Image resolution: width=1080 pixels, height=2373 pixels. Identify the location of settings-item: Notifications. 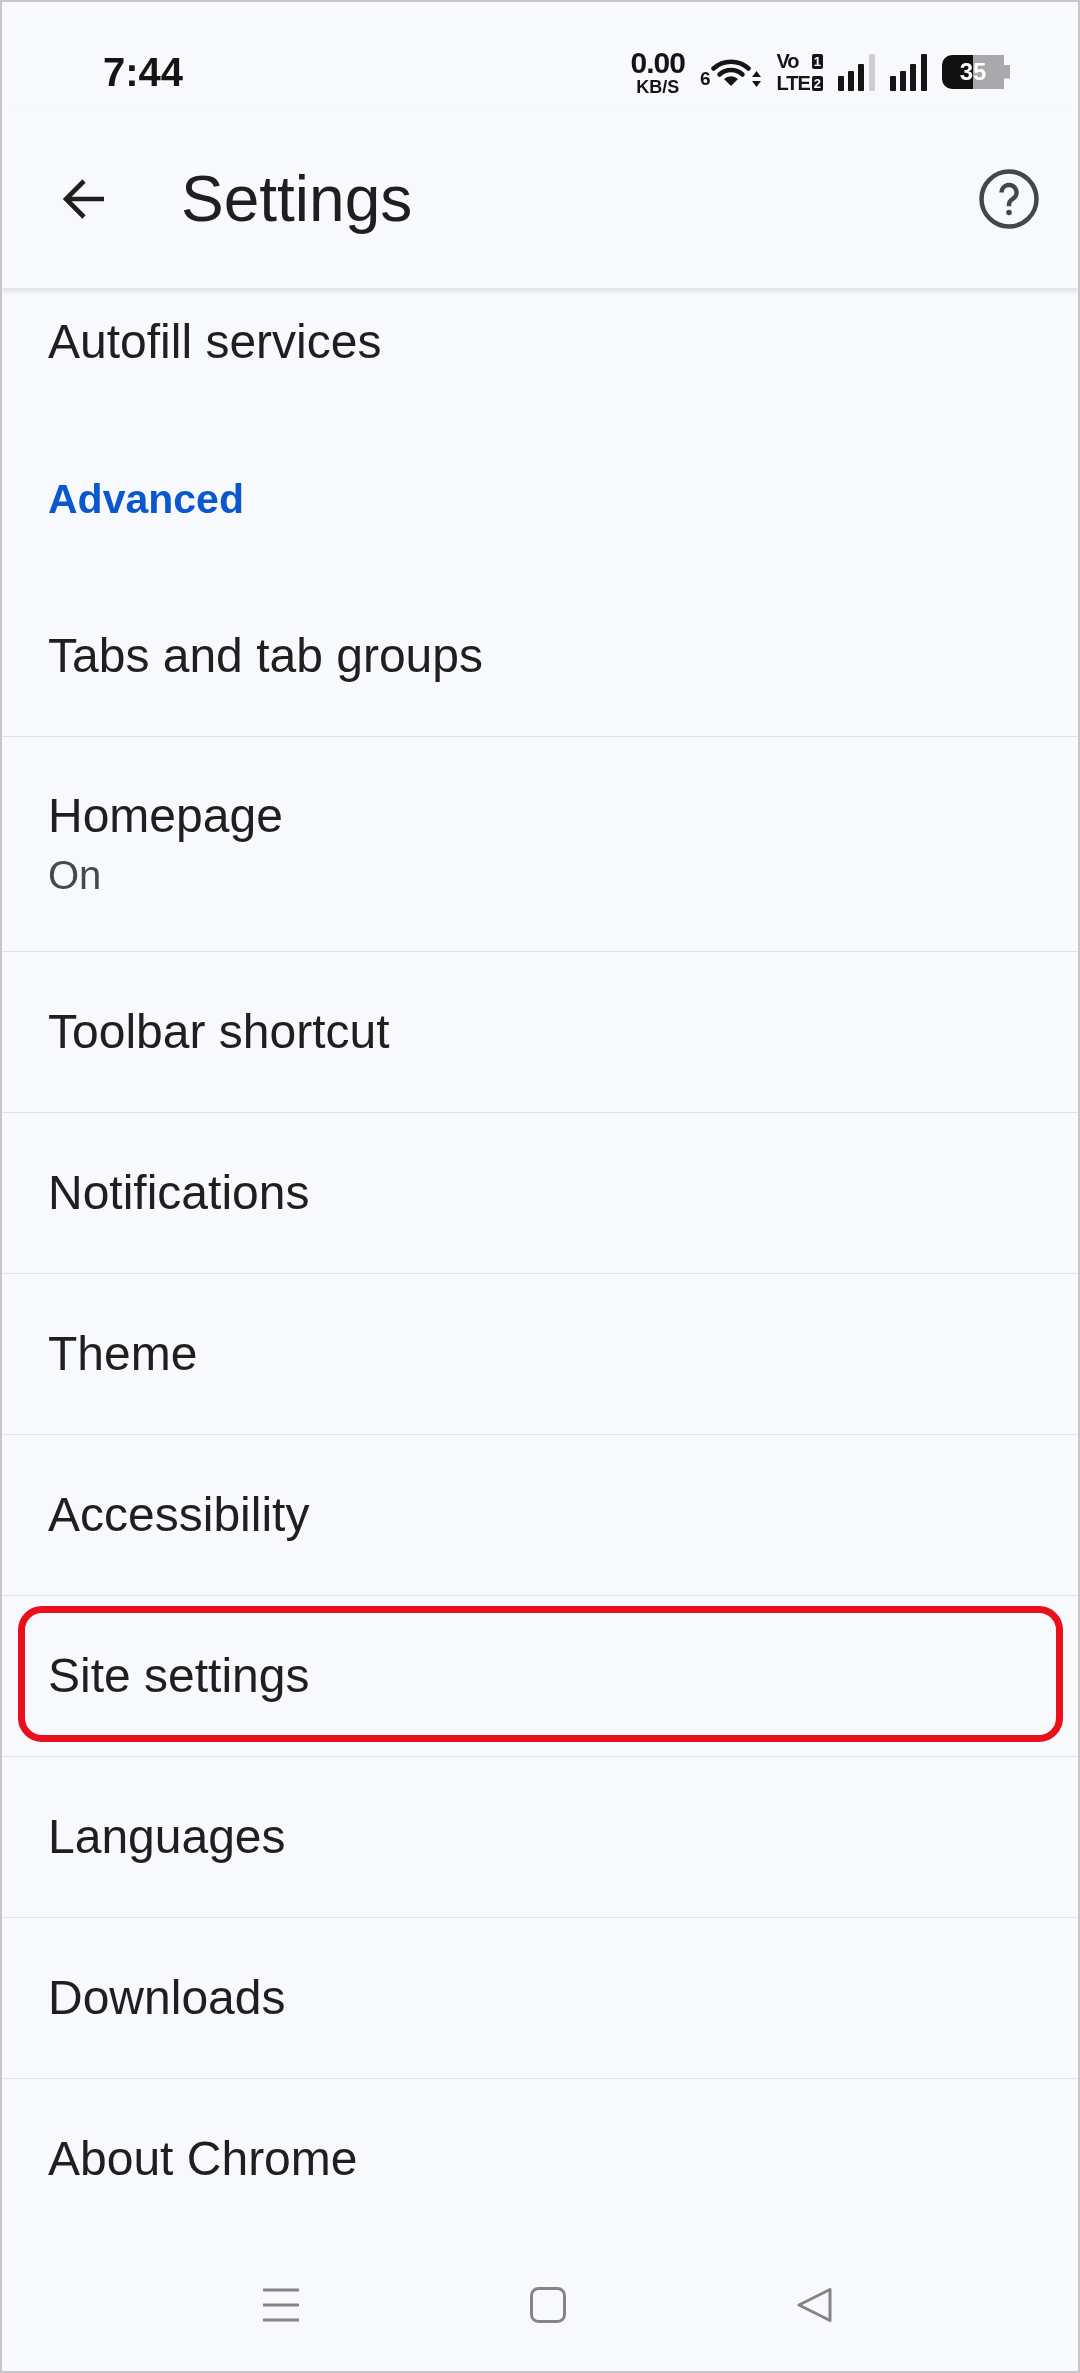
(540, 1193).